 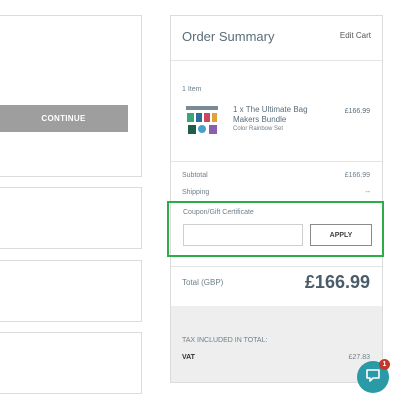 What do you see at coordinates (188, 357) in the screenshot?
I see `vat-label: VAT` at bounding box center [188, 357].